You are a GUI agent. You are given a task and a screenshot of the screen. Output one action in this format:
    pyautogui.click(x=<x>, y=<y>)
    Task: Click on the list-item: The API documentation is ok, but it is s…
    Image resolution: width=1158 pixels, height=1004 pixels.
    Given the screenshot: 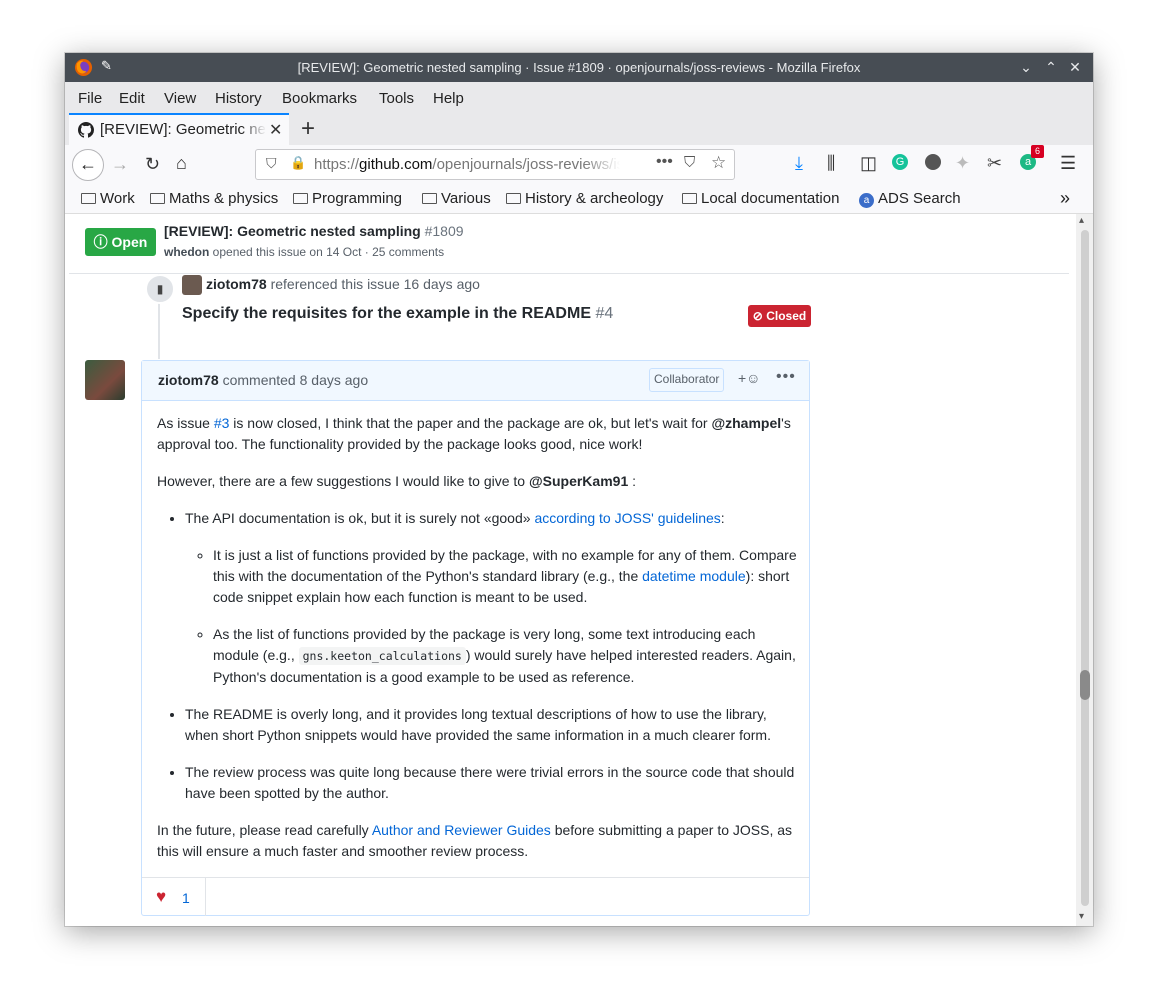 What is the action you would take?
    pyautogui.click(x=491, y=598)
    